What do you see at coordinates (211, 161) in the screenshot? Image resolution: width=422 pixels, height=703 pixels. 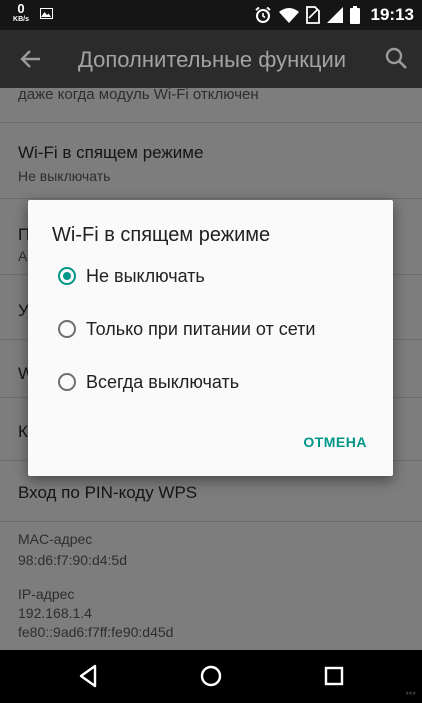 I see `list-item-wifi-sleep: Wi-Fi в спящем режиме Не выключать` at bounding box center [211, 161].